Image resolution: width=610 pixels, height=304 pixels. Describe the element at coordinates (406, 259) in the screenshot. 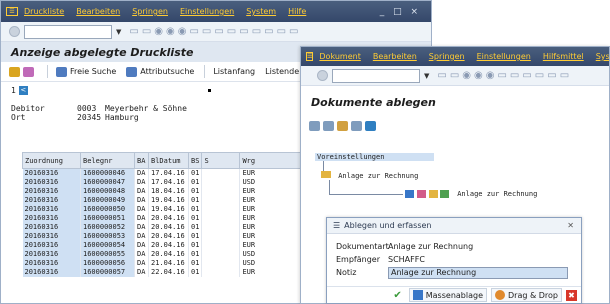

I see `empfaenger-value: SCHAFFC` at that location.